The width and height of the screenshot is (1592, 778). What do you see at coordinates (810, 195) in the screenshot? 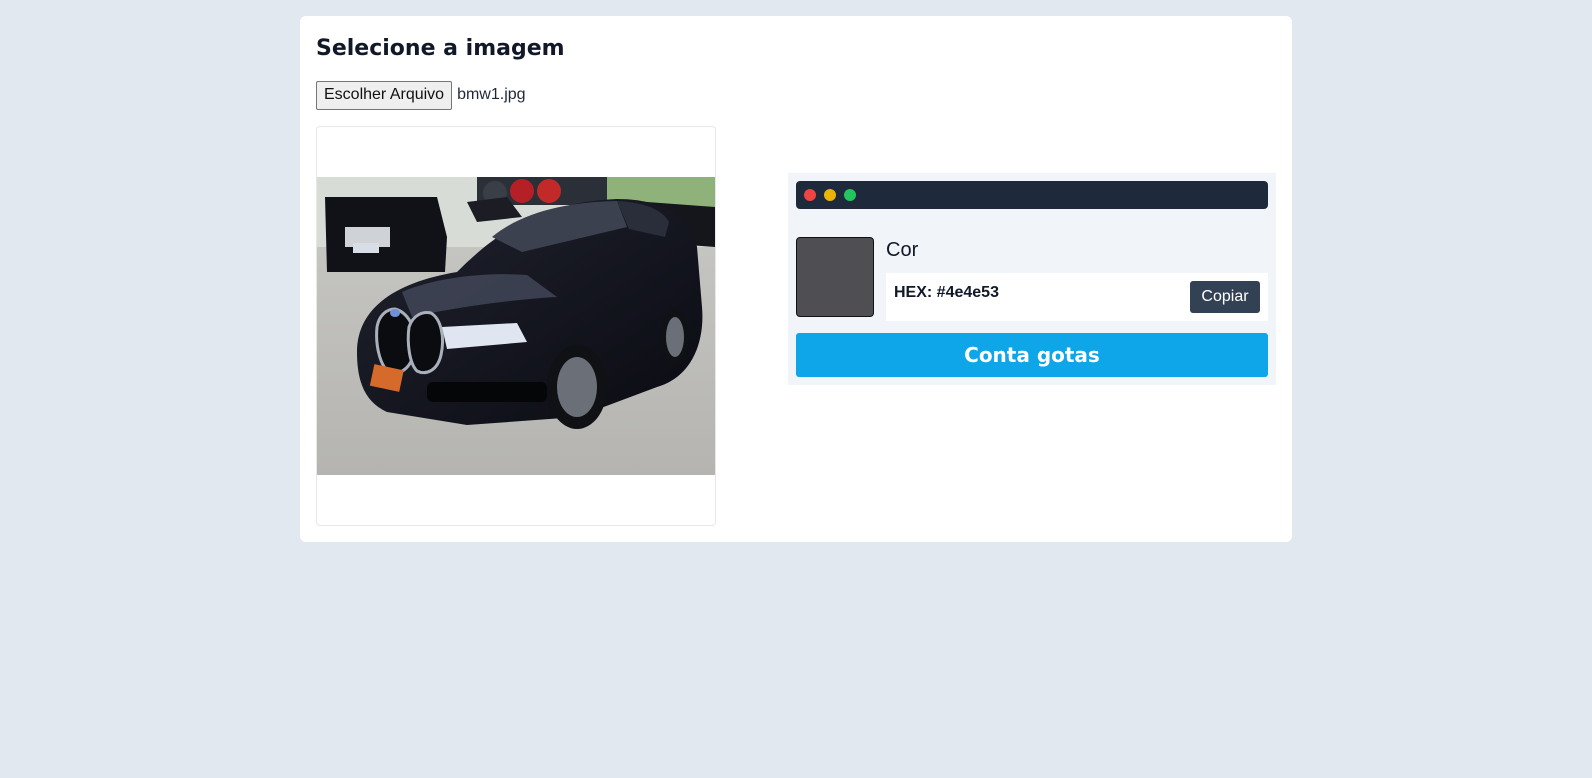
I see `close-dot-icon` at bounding box center [810, 195].